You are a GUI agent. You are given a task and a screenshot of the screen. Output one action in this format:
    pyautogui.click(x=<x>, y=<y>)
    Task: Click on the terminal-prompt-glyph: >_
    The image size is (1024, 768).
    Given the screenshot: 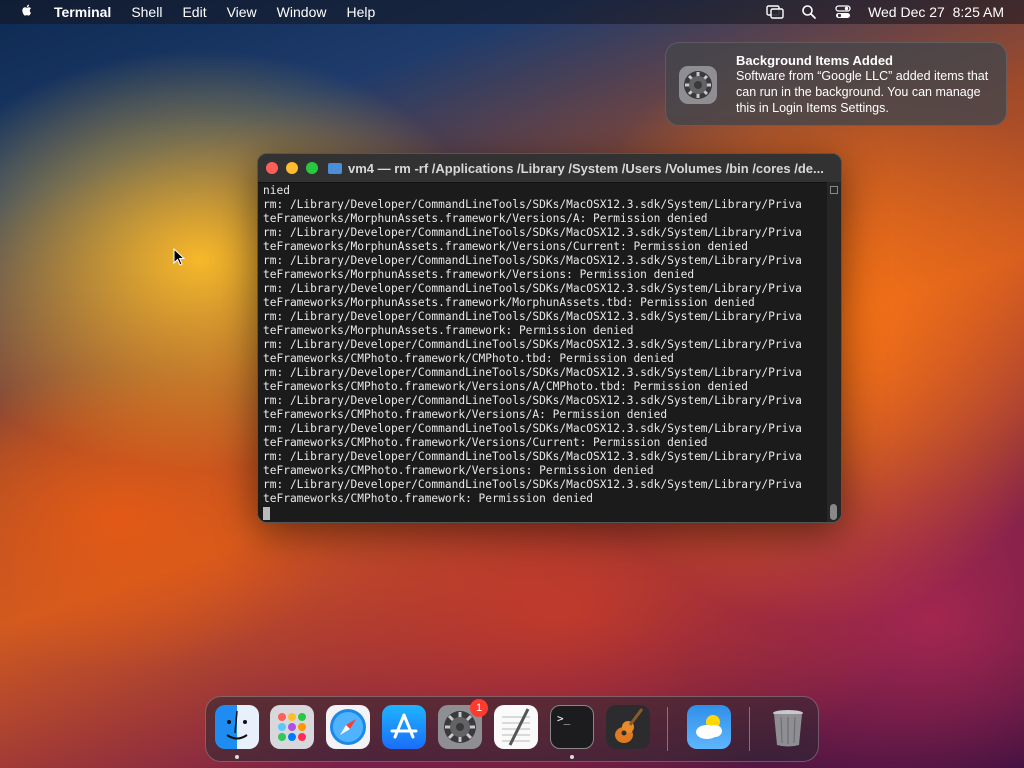 What is the action you would take?
    pyautogui.click(x=564, y=718)
    